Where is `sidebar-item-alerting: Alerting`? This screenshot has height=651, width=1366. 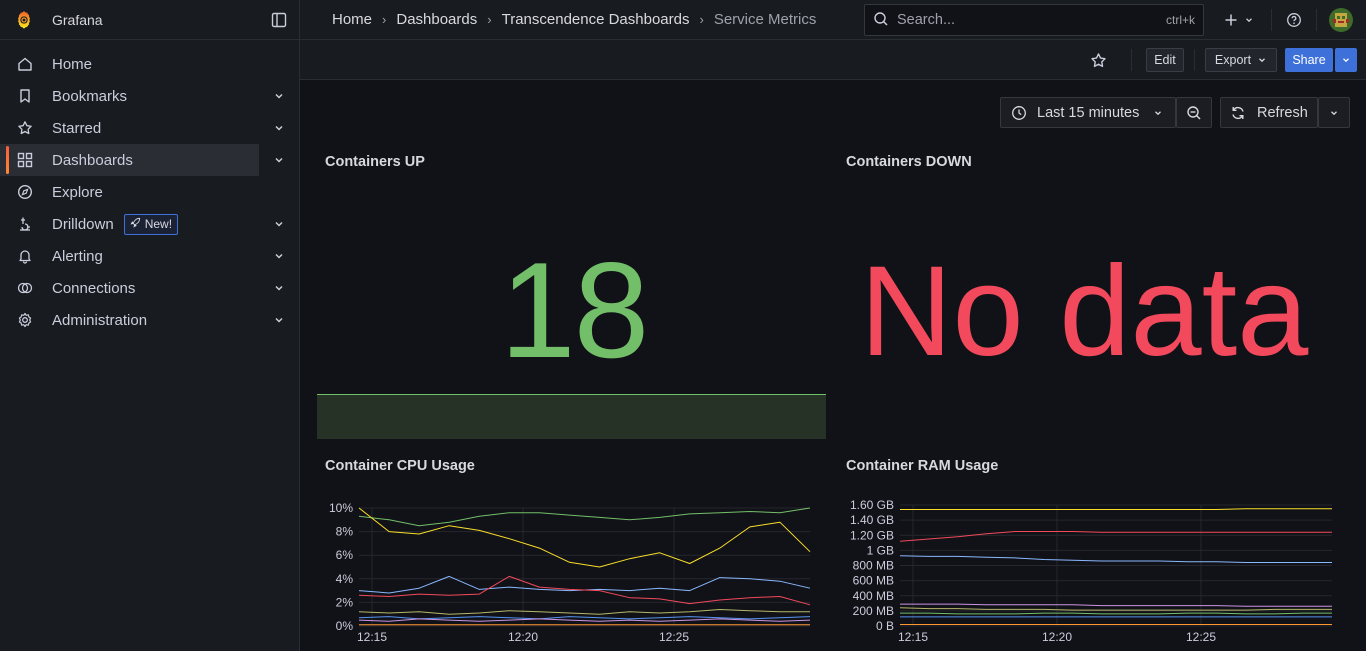
sidebar-item-alerting: Alerting is located at coordinates (149, 256).